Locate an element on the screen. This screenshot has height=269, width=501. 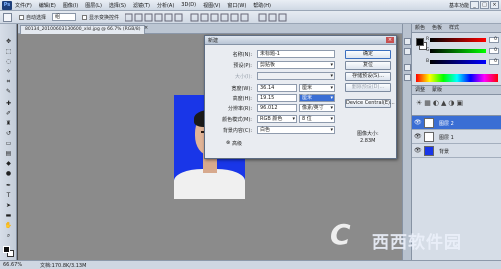
close-tab-icon: × is located at coordinates (146, 28).